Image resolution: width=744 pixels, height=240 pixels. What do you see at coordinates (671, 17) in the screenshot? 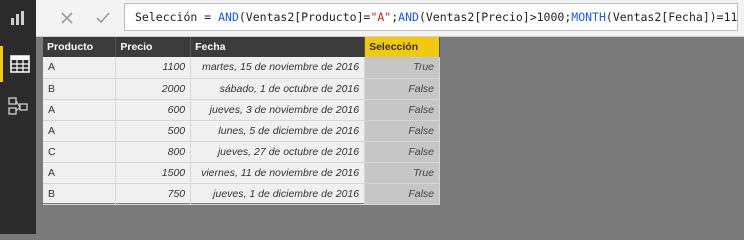
I see `formula-token: (Ventas2[Fecha])=11))` at bounding box center [671, 17].